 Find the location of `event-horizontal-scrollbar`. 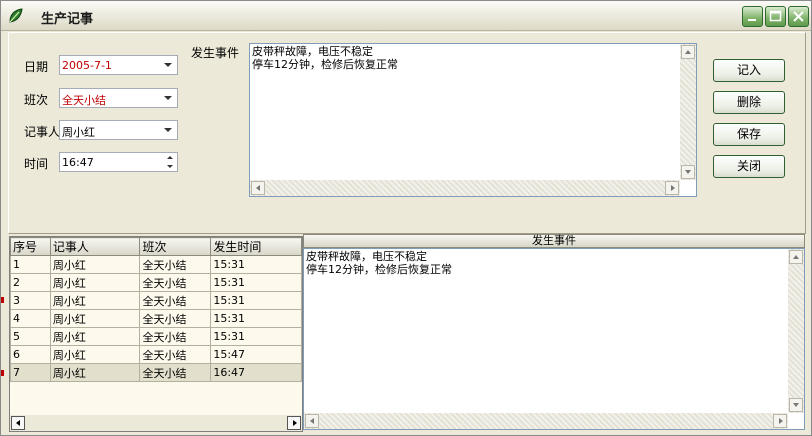

event-horizontal-scrollbar is located at coordinates (465, 188).